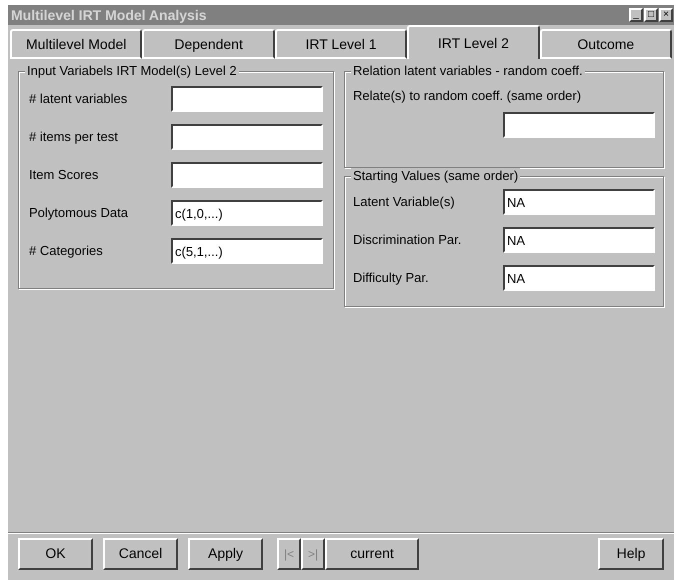  I want to click on window-control-button: □, so click(651, 15).